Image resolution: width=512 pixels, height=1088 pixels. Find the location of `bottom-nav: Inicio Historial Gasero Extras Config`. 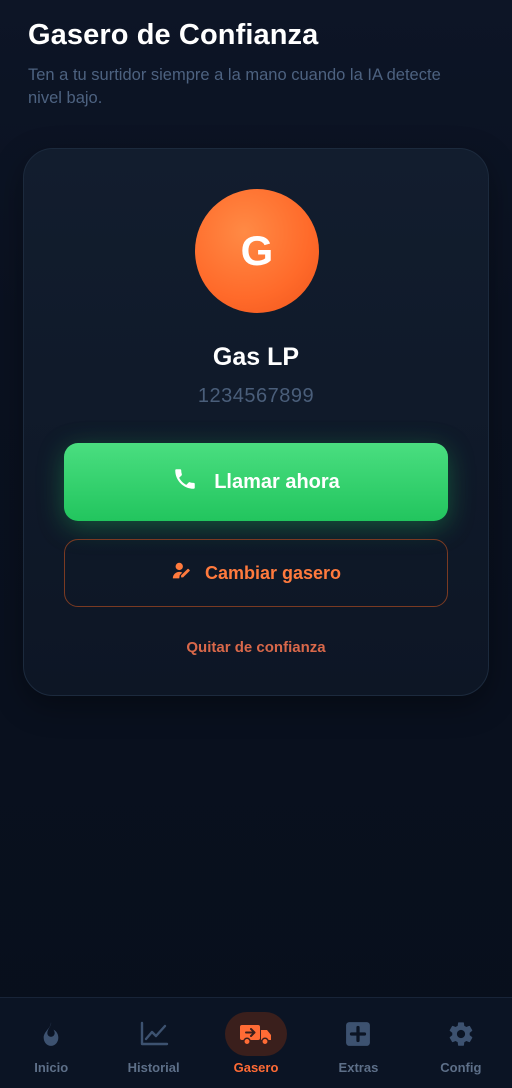

bottom-nav: Inicio Historial Gasero Extras Config is located at coordinates (256, 1042).